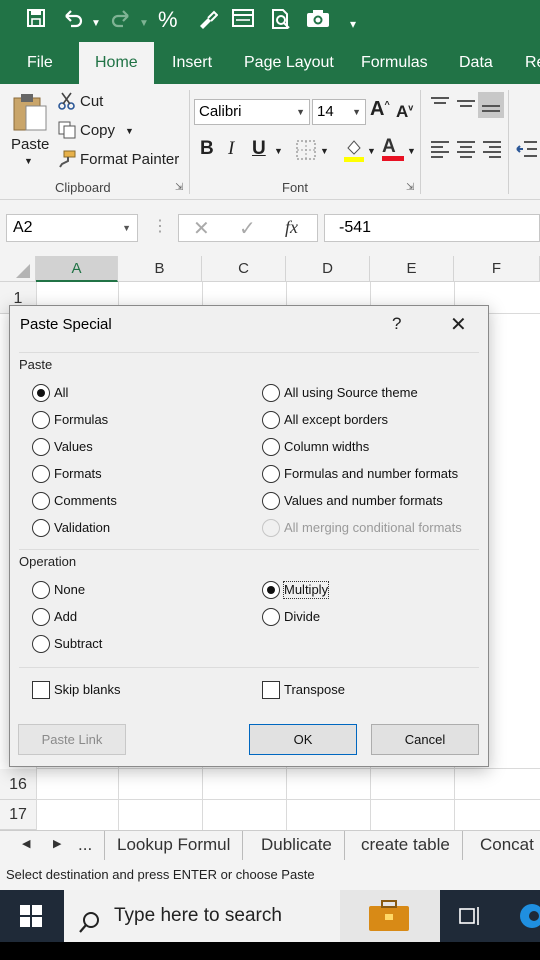 The image size is (540, 960). Describe the element at coordinates (207, 149) in the screenshot. I see `bold-button: B` at that location.